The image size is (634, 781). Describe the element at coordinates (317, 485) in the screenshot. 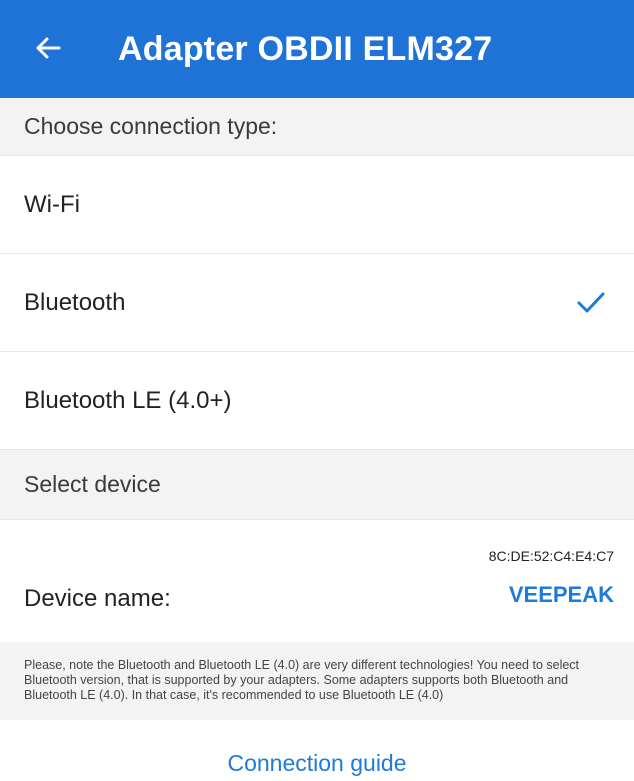

I see `select-device-header: Select device` at that location.